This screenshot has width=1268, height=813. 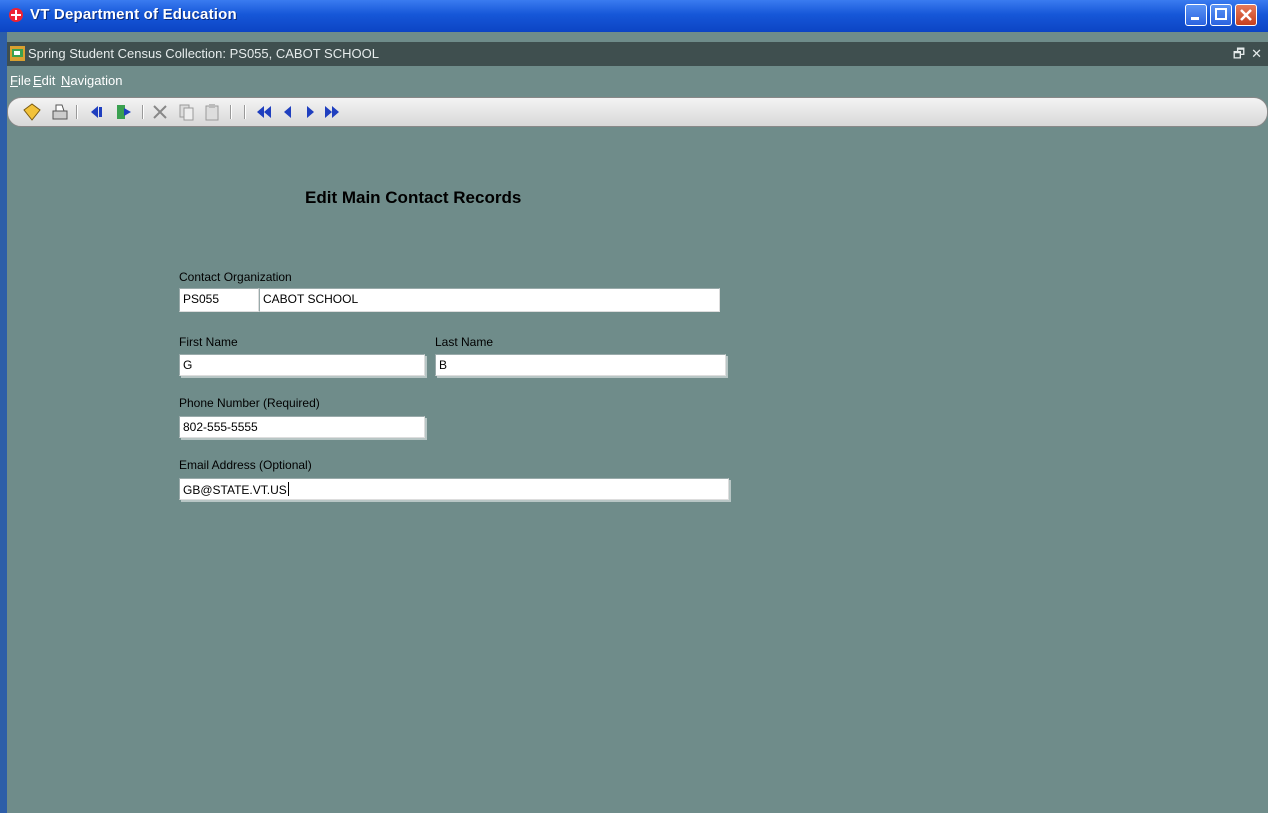 I want to click on form-icon, so click(x=17, y=53).